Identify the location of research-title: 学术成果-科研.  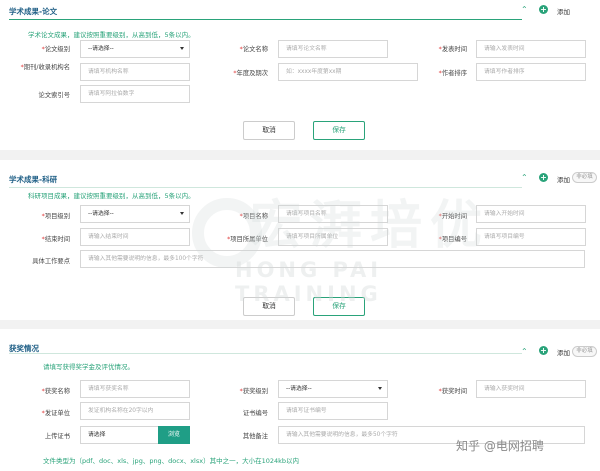
(33, 179).